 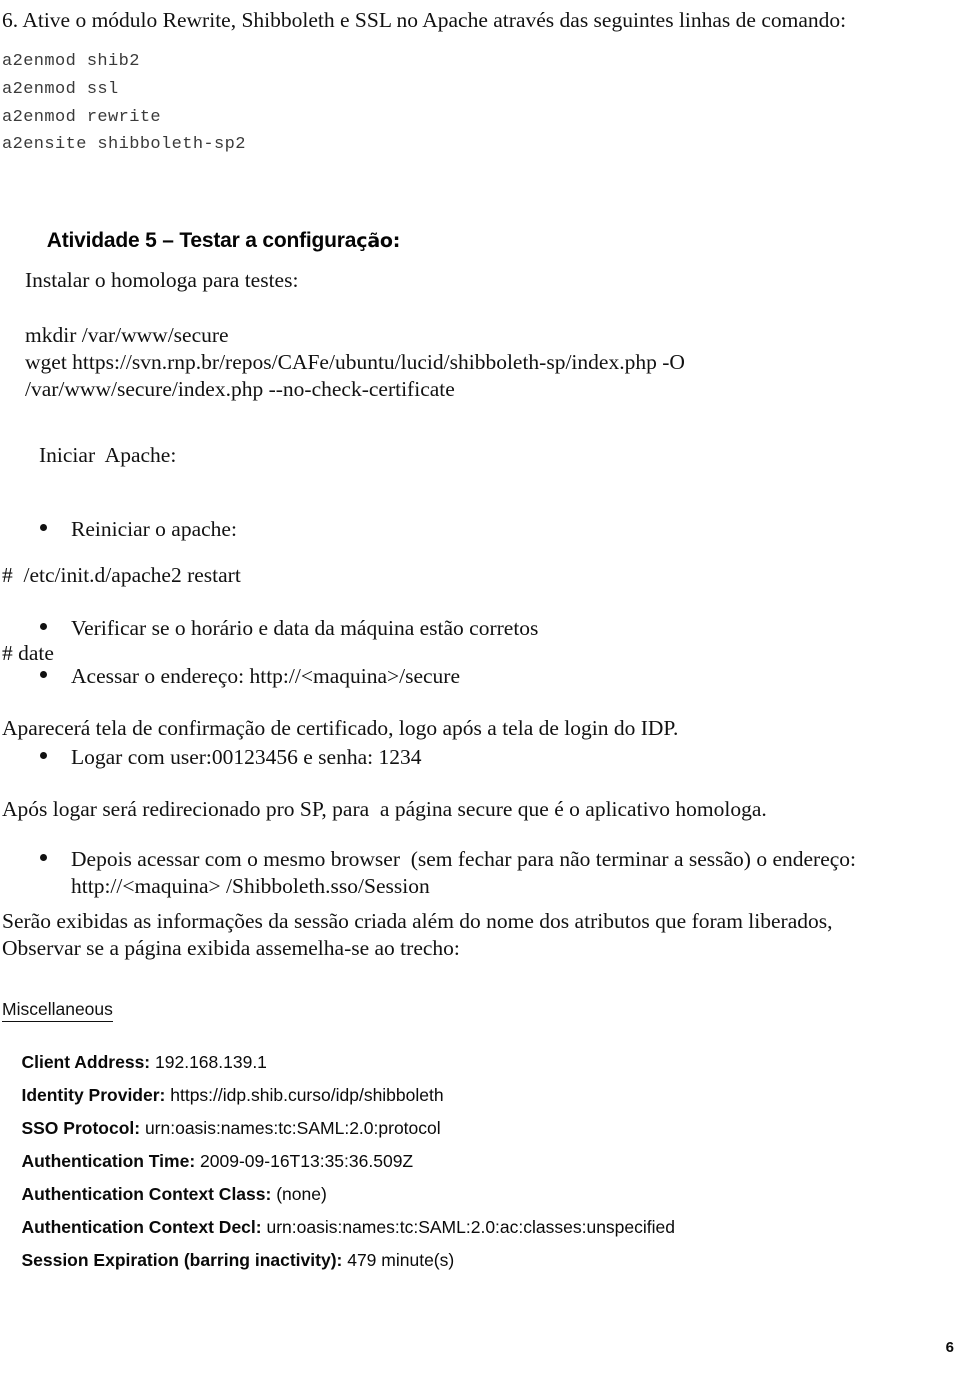 What do you see at coordinates (127, 335) in the screenshot?
I see `install-command-line: mkdir /var/www/secure` at bounding box center [127, 335].